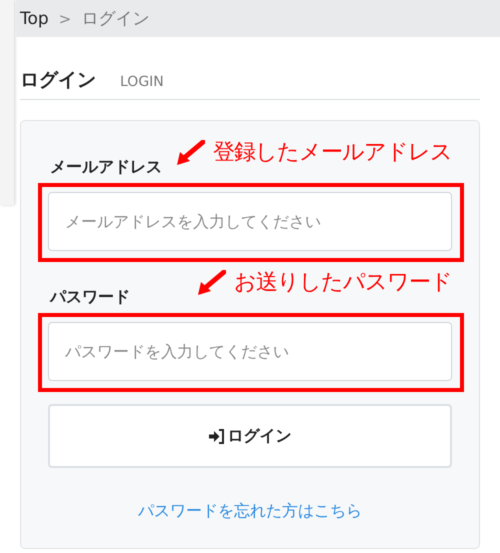 Image resolution: width=500 pixels, height=553 pixels. Describe the element at coordinates (250, 436) in the screenshot. I see `login-button: ログイン` at that location.